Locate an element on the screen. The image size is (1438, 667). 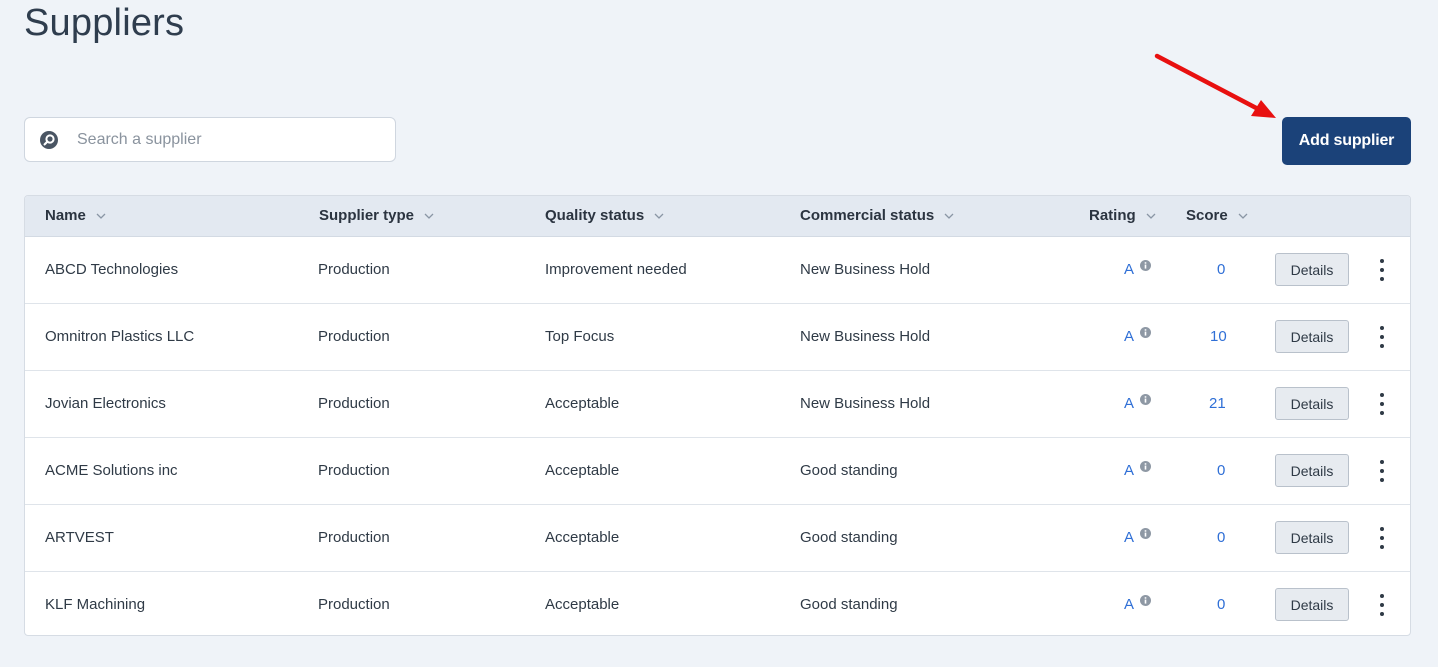
annotation-arrow-icon is located at coordinates (1215, 85).